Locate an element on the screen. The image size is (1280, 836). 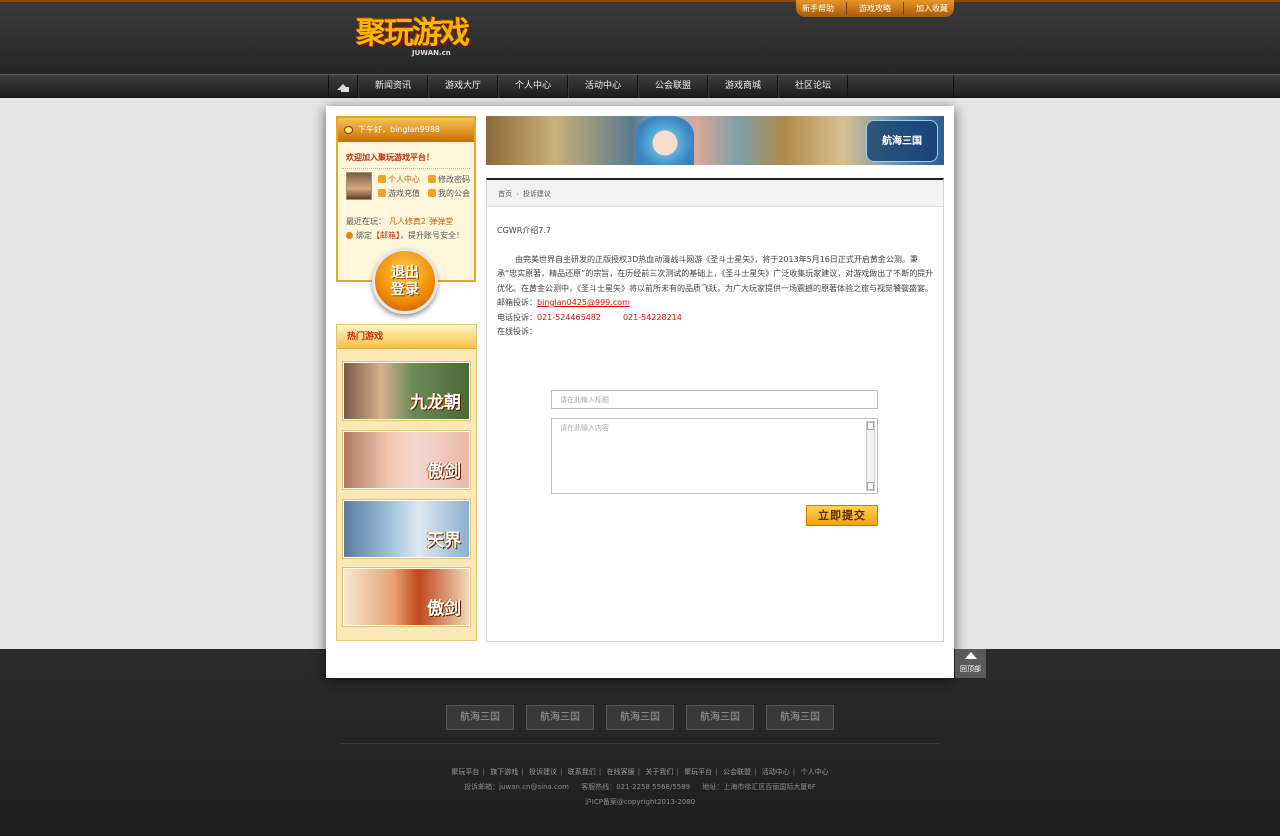
scroll-down-icon is located at coordinates (870, 486).